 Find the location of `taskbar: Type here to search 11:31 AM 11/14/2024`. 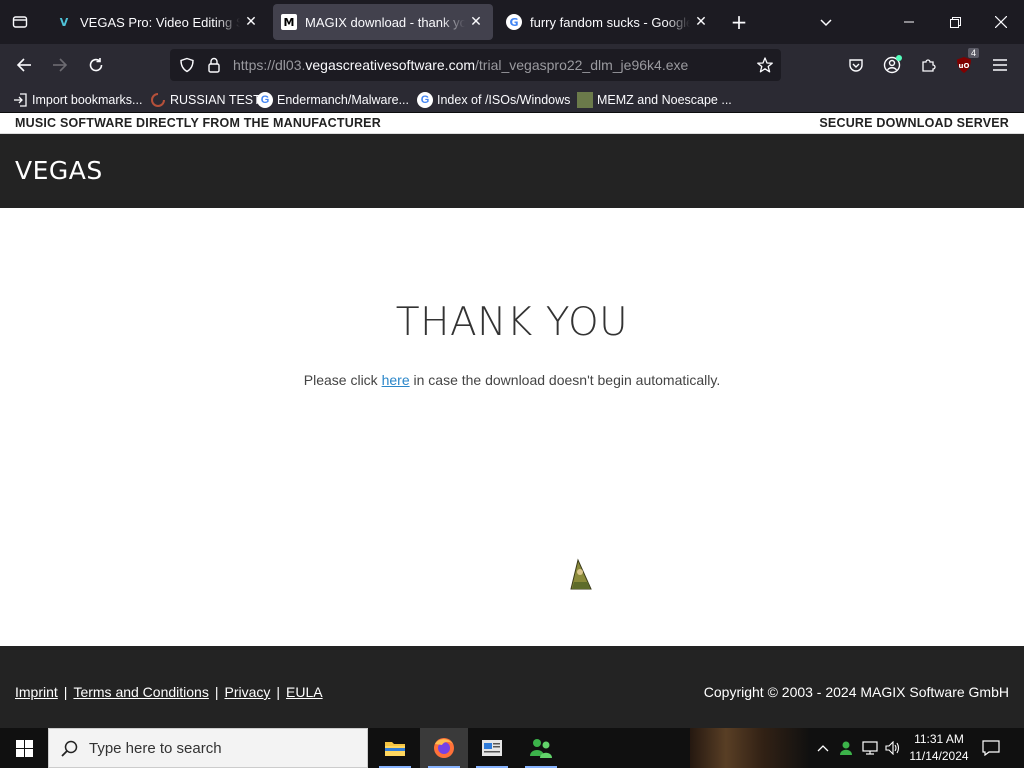

taskbar: Type here to search 11:31 AM 11/14/2024 is located at coordinates (512, 748).